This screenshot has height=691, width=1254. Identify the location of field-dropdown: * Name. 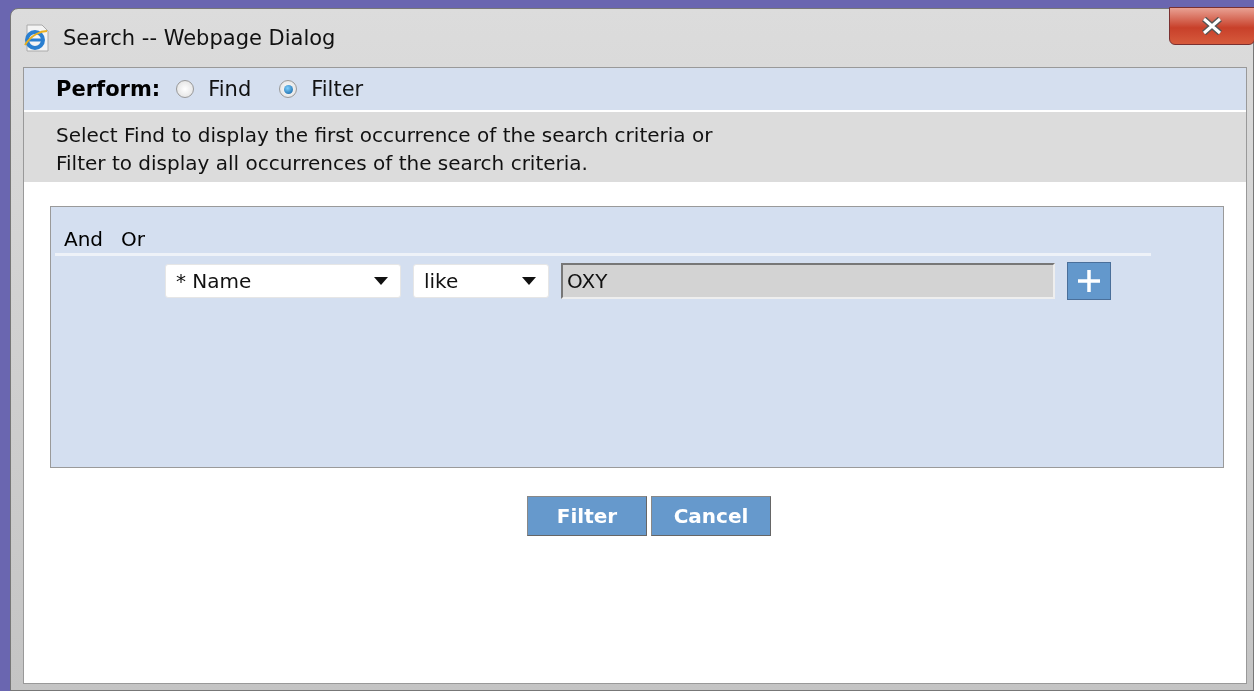
(283, 281).